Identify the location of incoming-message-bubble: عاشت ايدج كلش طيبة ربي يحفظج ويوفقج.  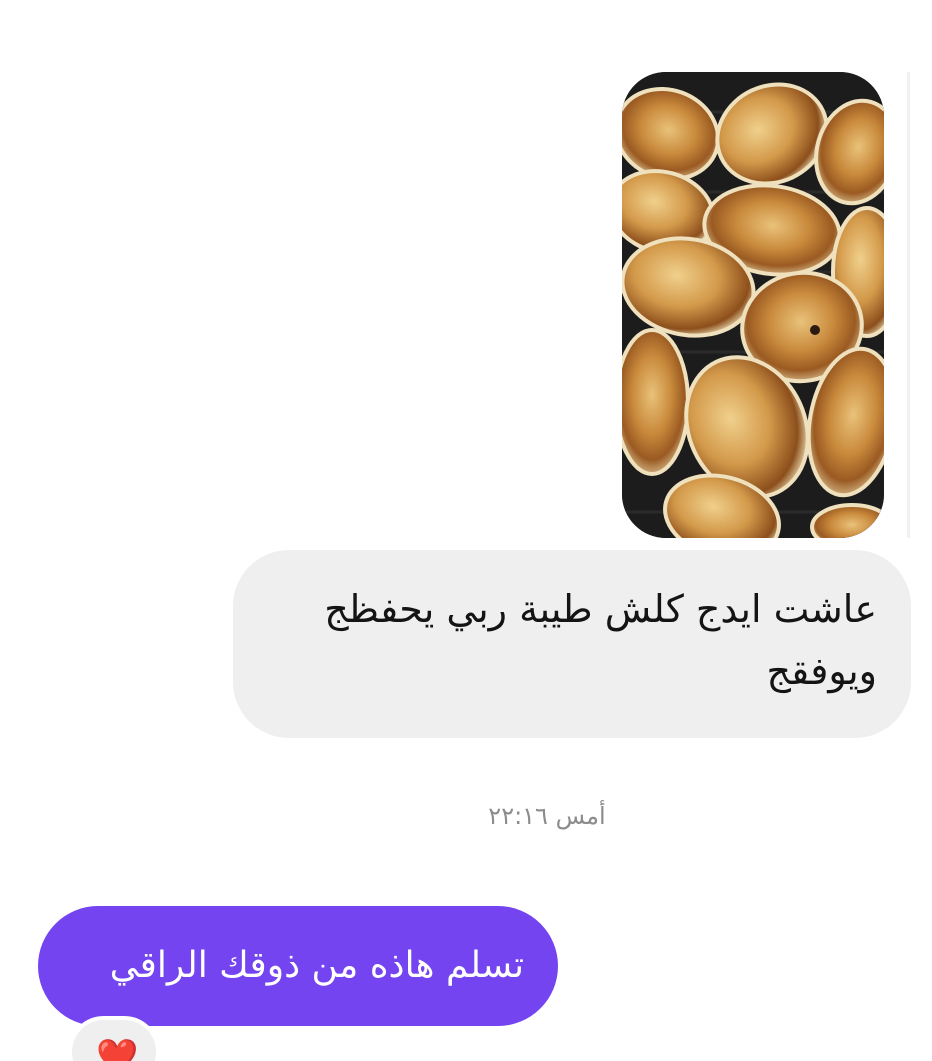
(572, 644).